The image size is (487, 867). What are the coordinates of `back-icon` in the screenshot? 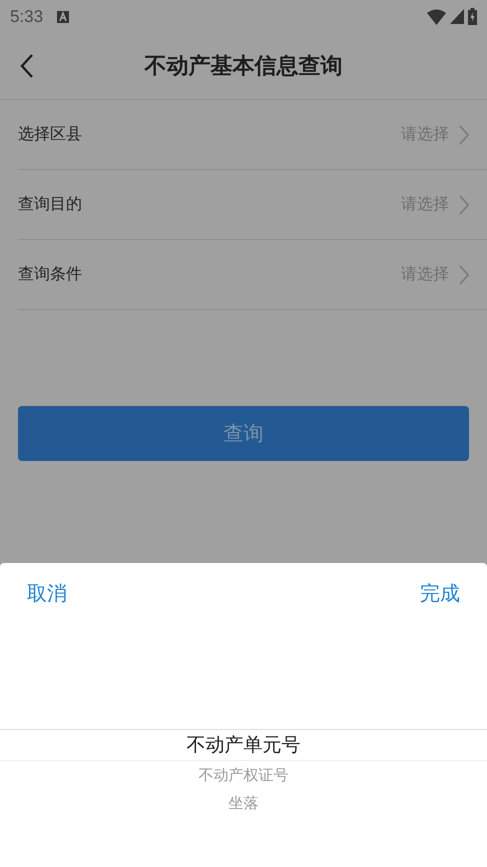 It's located at (27, 66).